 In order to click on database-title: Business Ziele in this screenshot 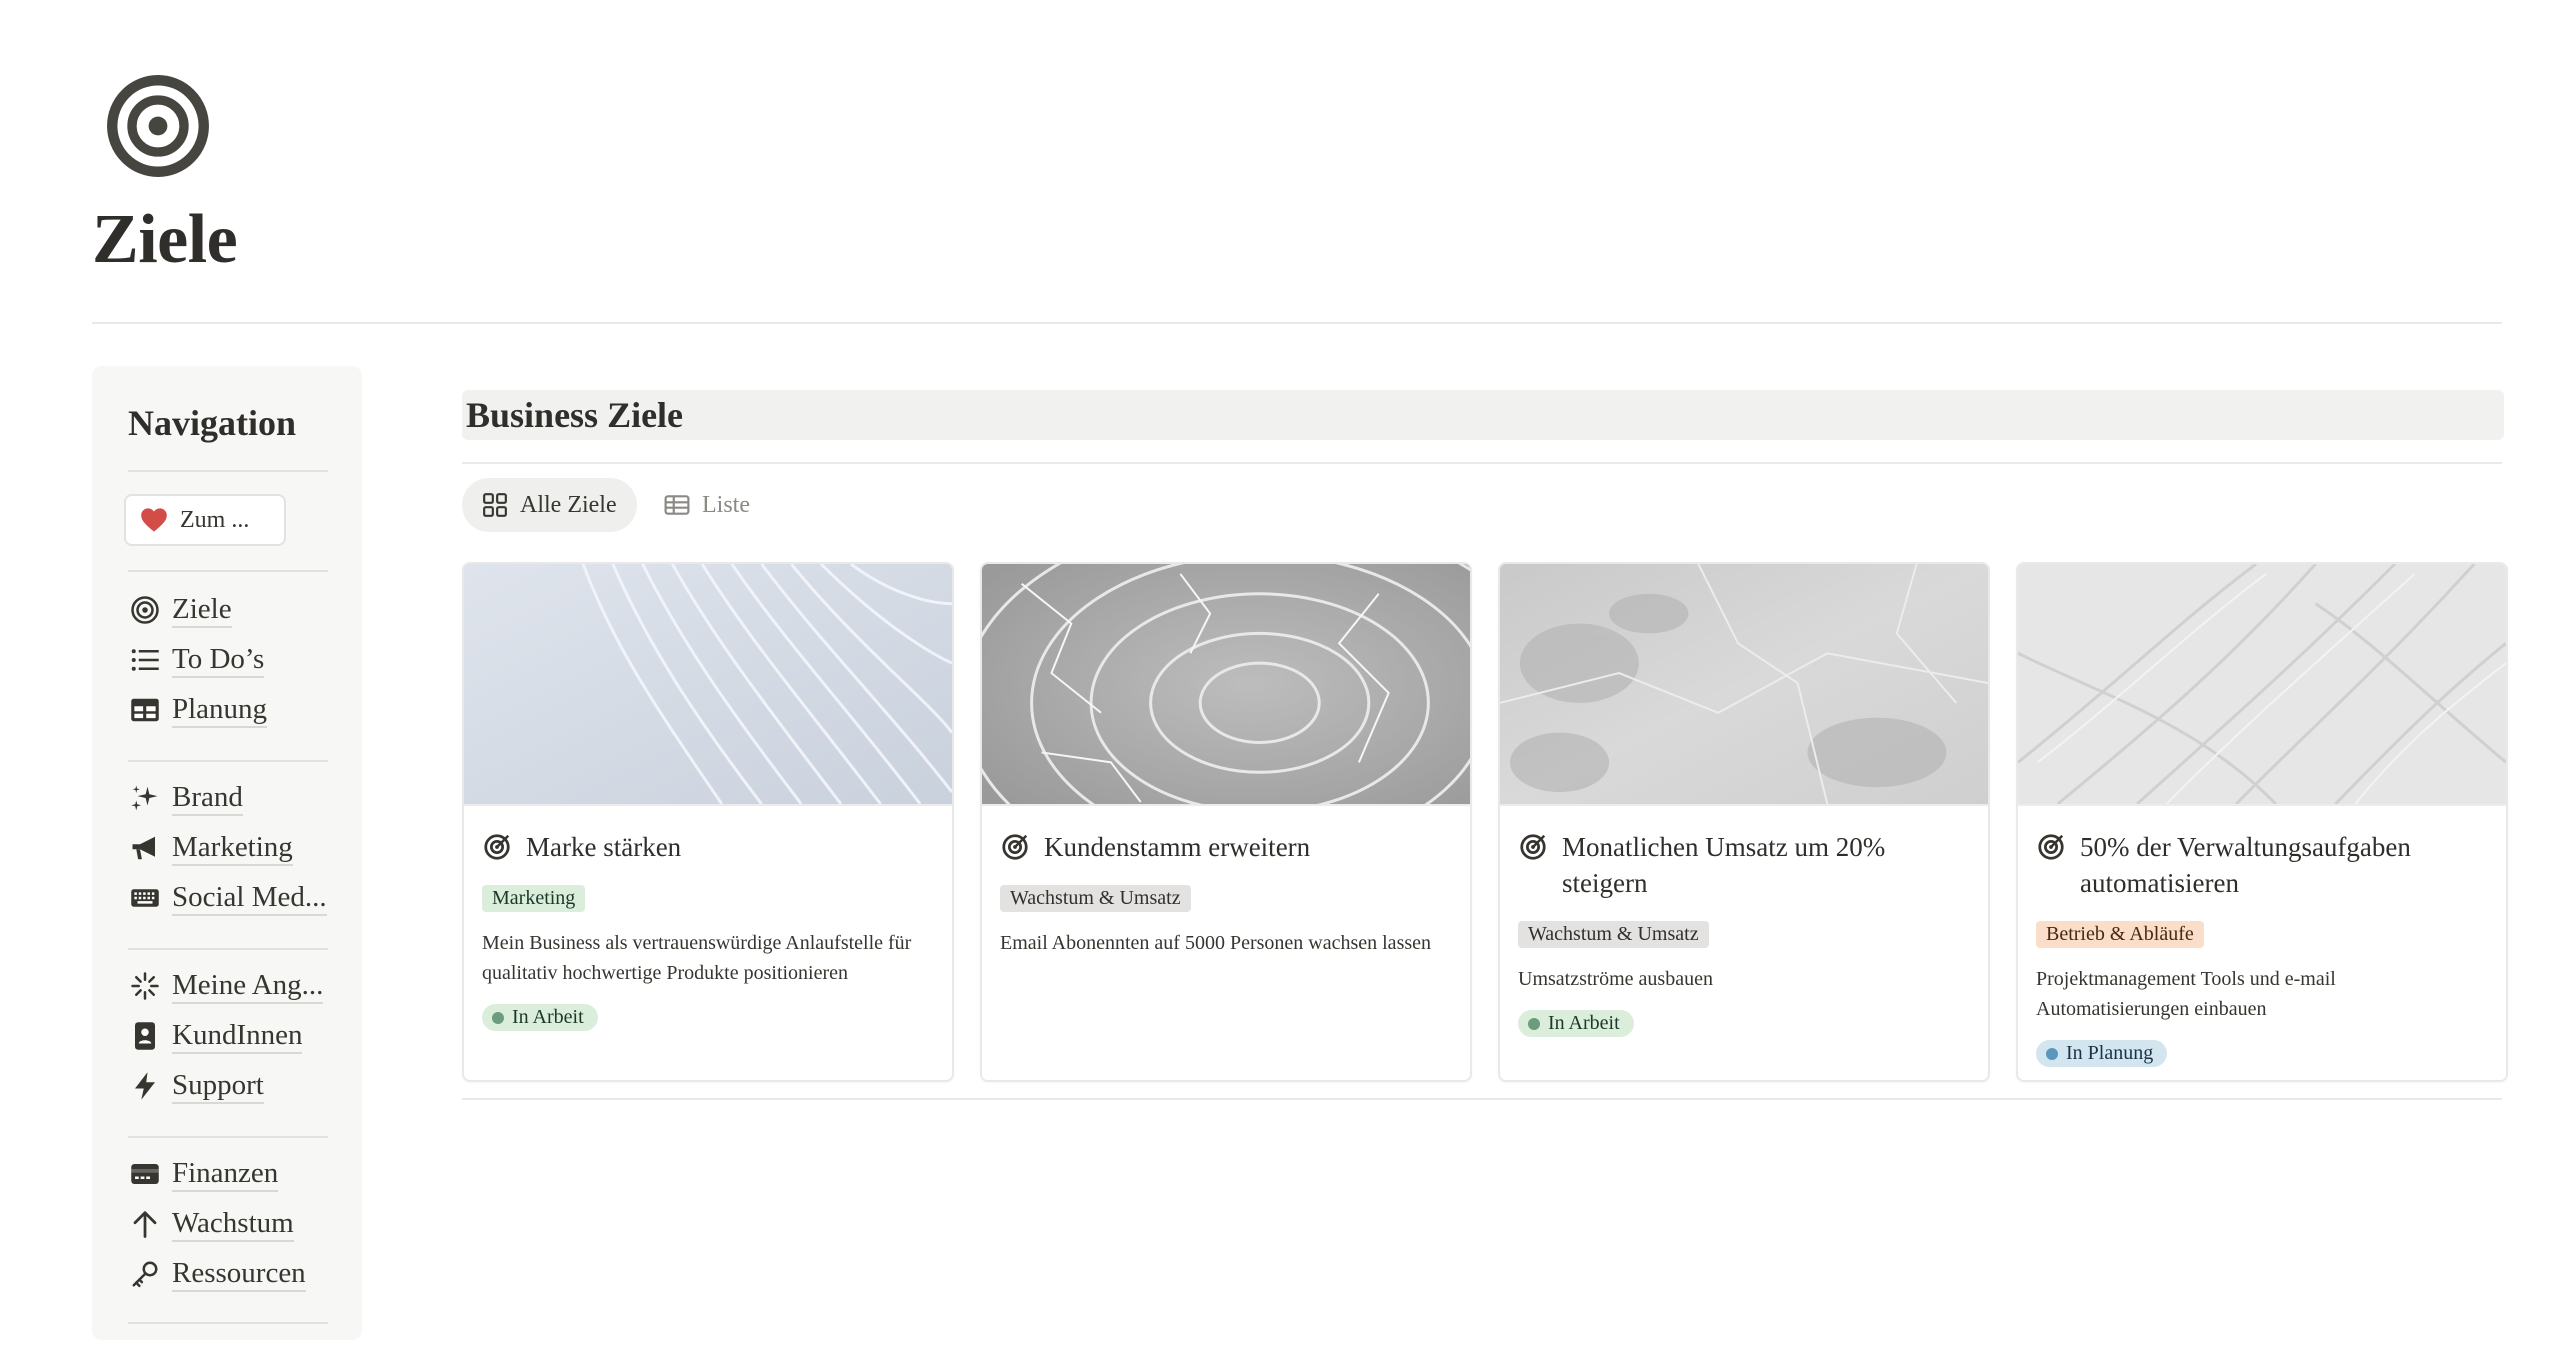, I will do `click(1483, 415)`.